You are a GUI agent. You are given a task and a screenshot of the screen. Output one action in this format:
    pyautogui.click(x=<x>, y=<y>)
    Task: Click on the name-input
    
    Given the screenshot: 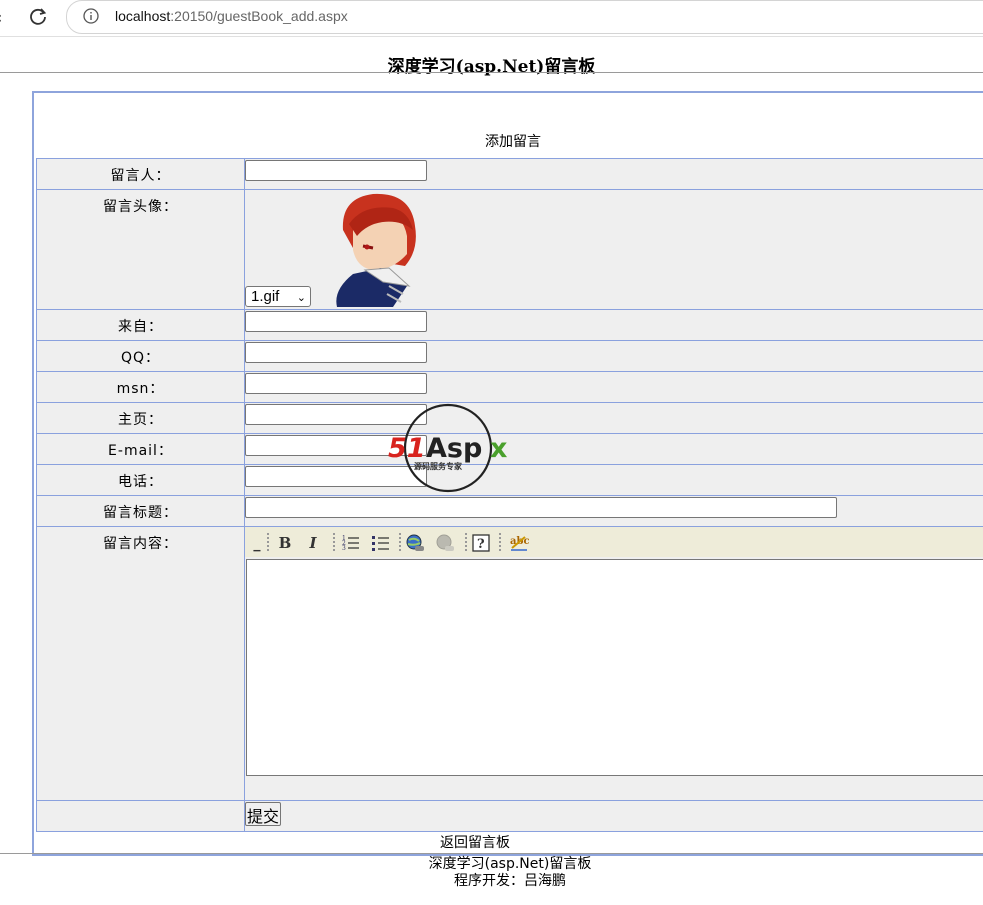 What is the action you would take?
    pyautogui.click(x=336, y=170)
    